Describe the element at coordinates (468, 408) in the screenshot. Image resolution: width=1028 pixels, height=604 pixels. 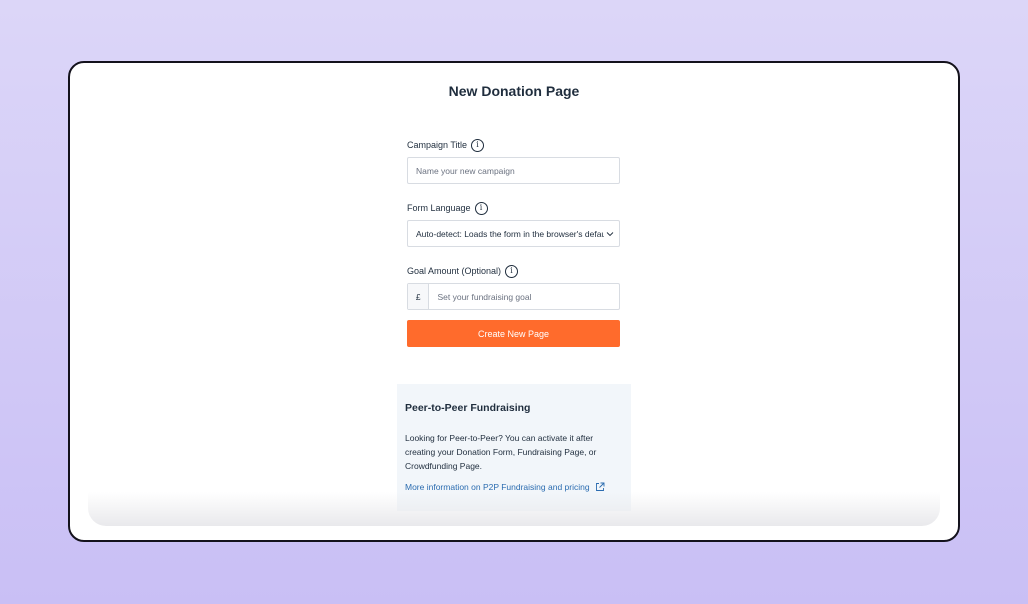
I see `p2p-title: Peer-to-Peer Fundraising` at that location.